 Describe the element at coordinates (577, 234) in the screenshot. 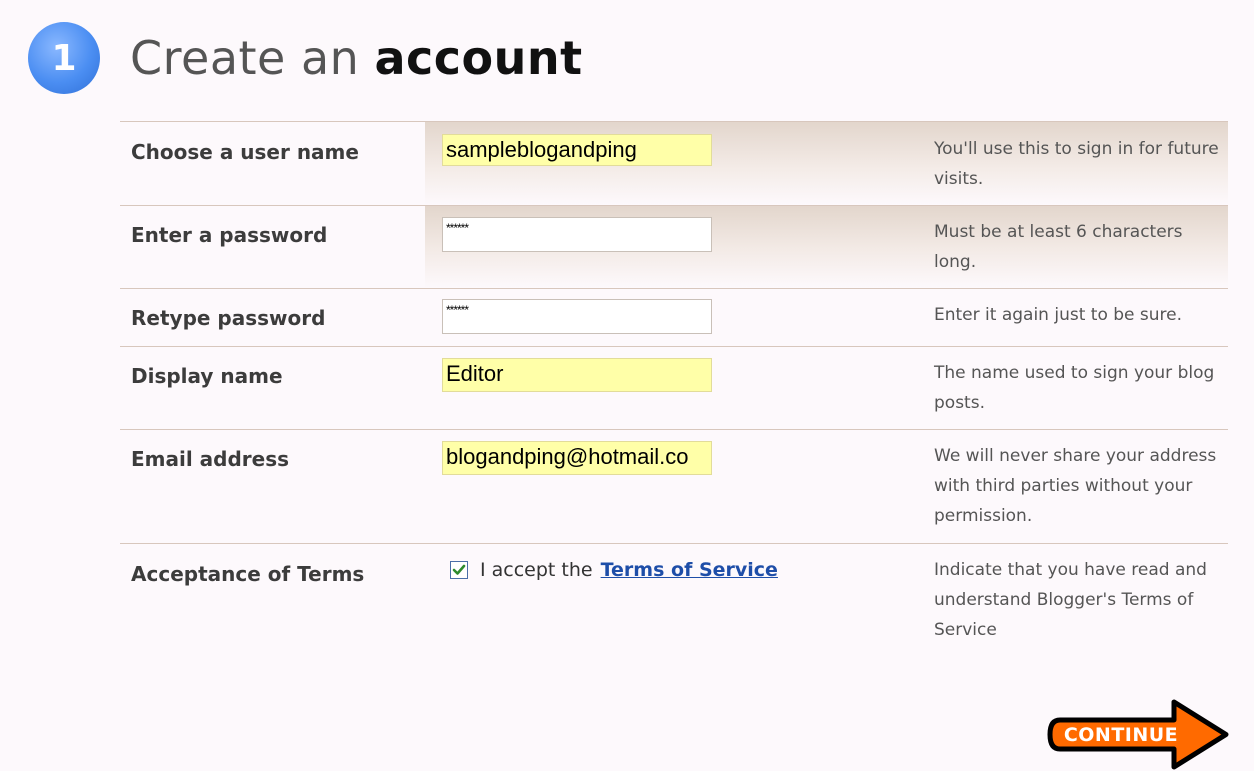

I see `password-input: ******` at that location.